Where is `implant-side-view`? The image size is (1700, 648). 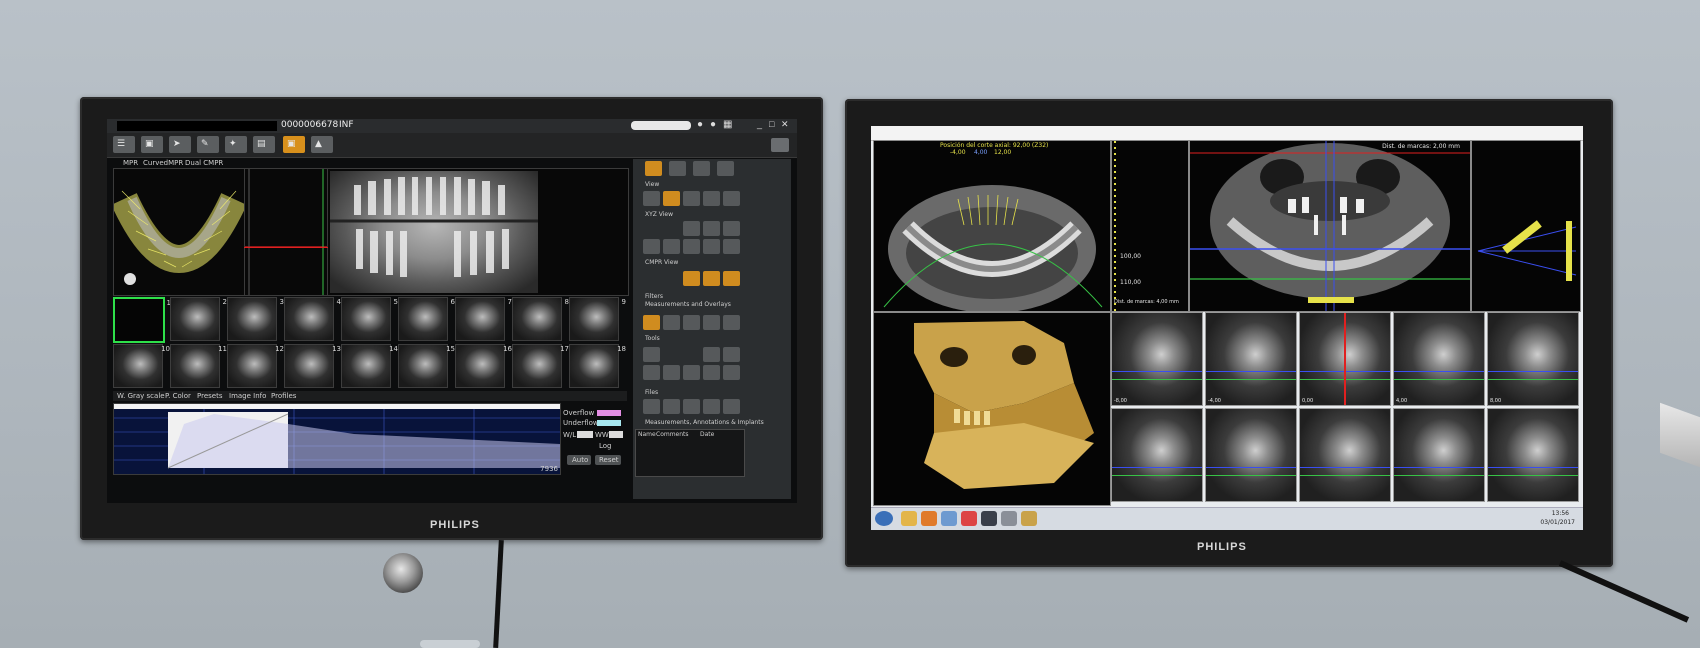 implant-side-view is located at coordinates (1526, 226).